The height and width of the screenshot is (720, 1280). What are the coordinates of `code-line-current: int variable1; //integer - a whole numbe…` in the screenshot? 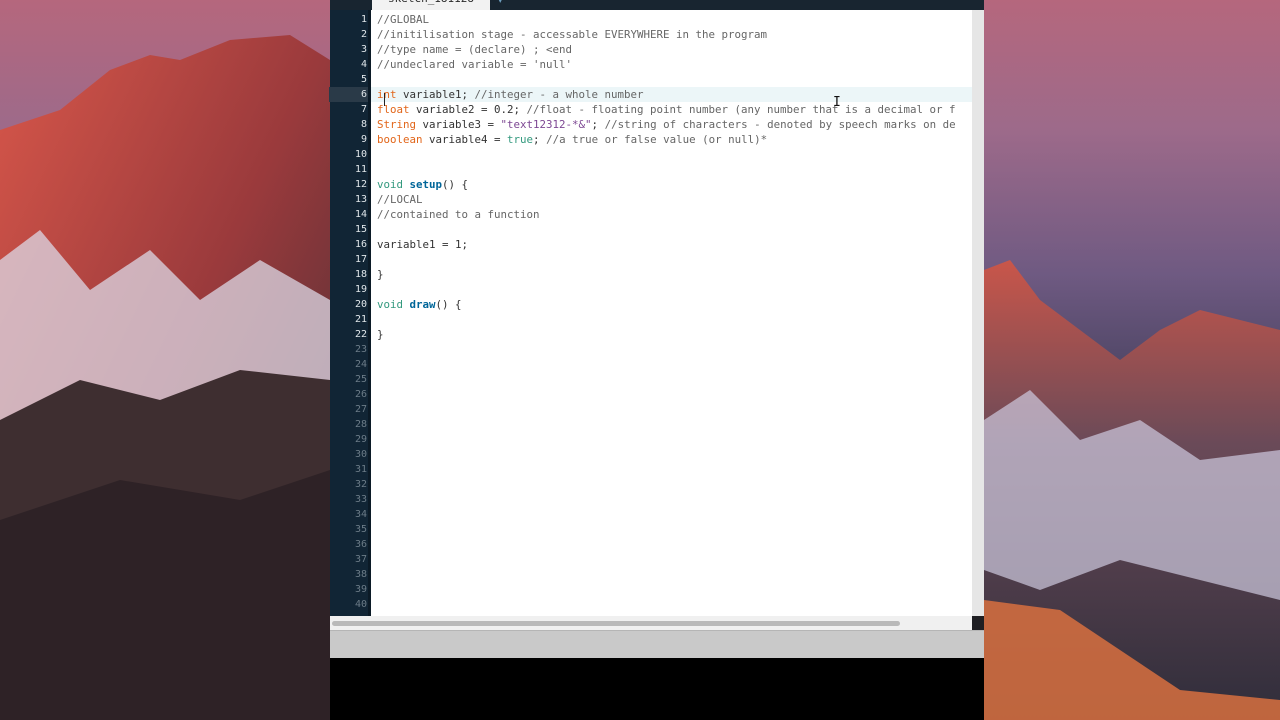 It's located at (671, 94).